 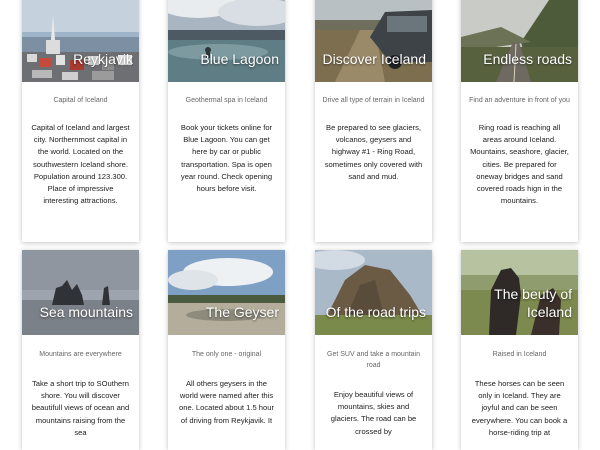 What do you see at coordinates (519, 354) in the screenshot?
I see `card-subtitle: Raised in Iceland` at bounding box center [519, 354].